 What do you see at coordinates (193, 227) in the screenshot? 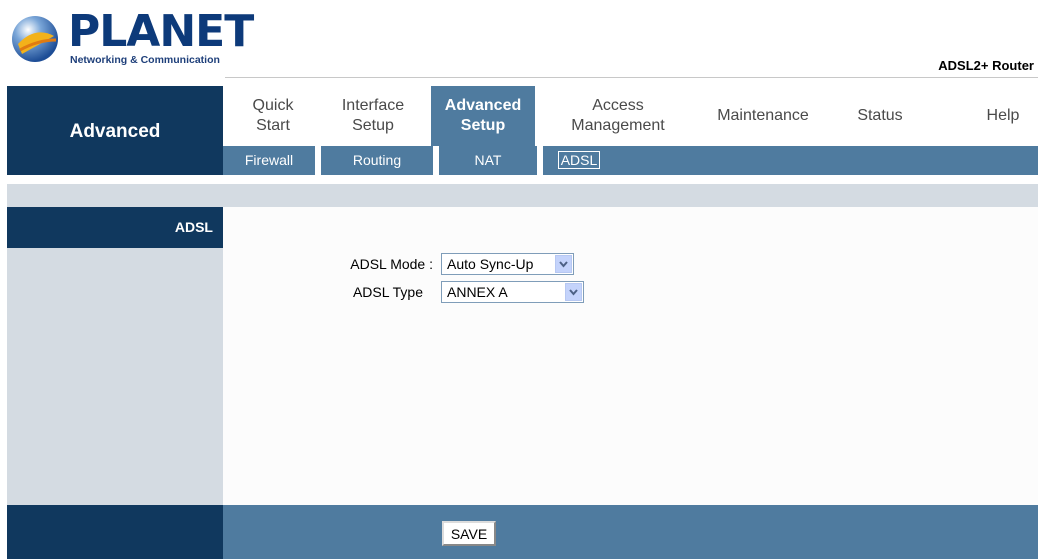
I see `sidebar-title: ADSL` at bounding box center [193, 227].